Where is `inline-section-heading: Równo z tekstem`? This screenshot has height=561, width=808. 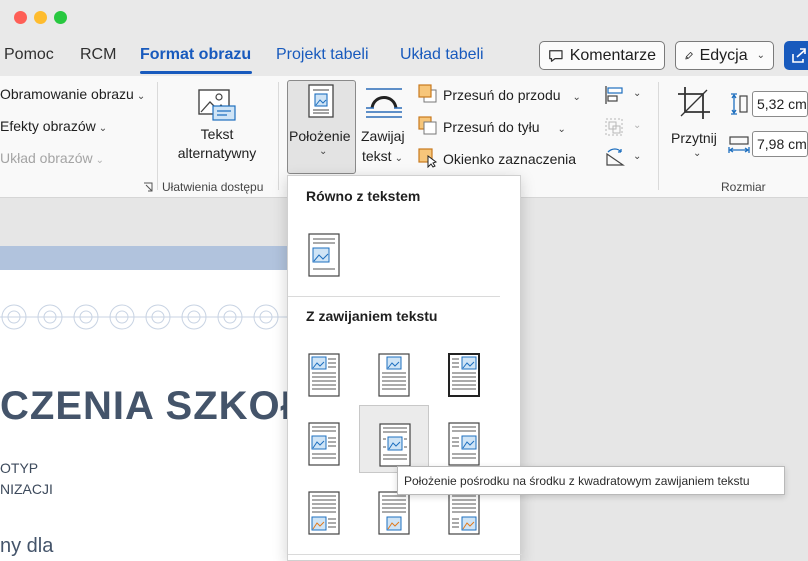 inline-section-heading: Równo z tekstem is located at coordinates (363, 196).